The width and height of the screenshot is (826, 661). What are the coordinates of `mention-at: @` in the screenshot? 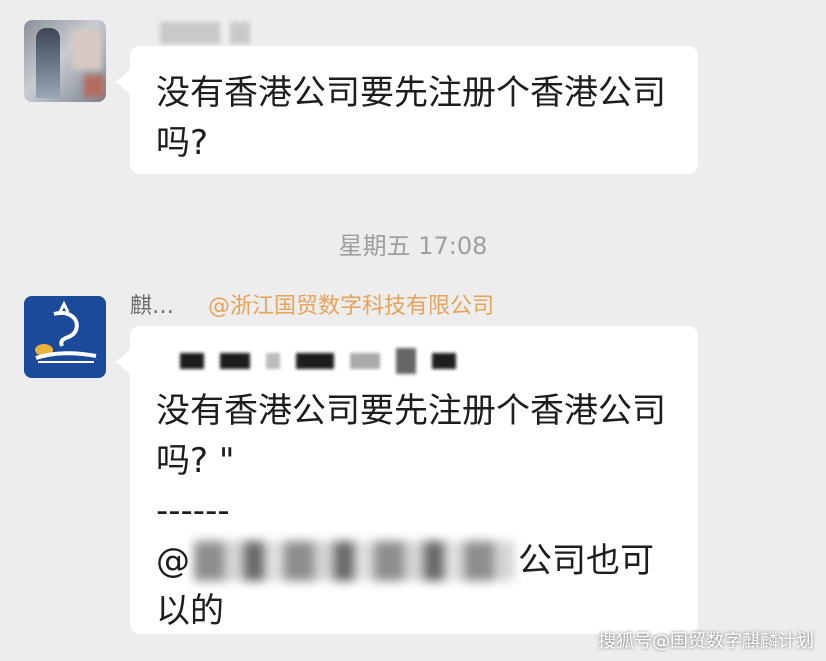 It's located at (173, 561).